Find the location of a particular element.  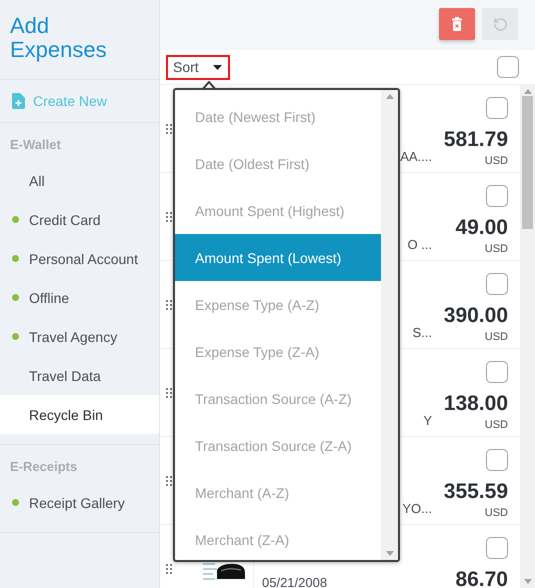

sort-option: Date (Newest First) is located at coordinates (278, 116).